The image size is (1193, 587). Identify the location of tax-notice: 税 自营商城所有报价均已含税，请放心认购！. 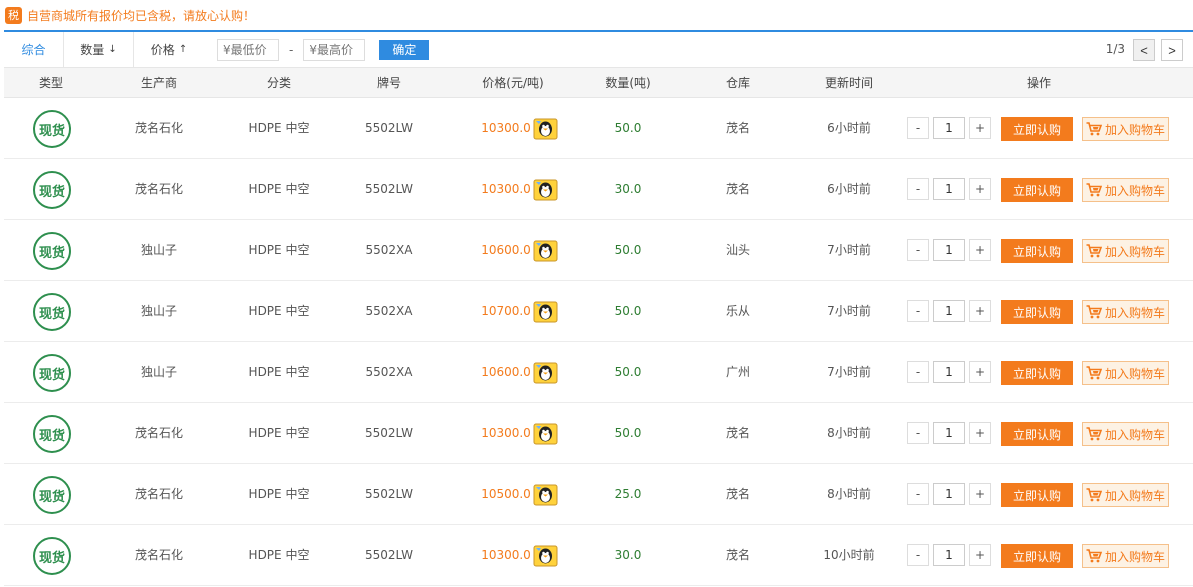
(596, 15).